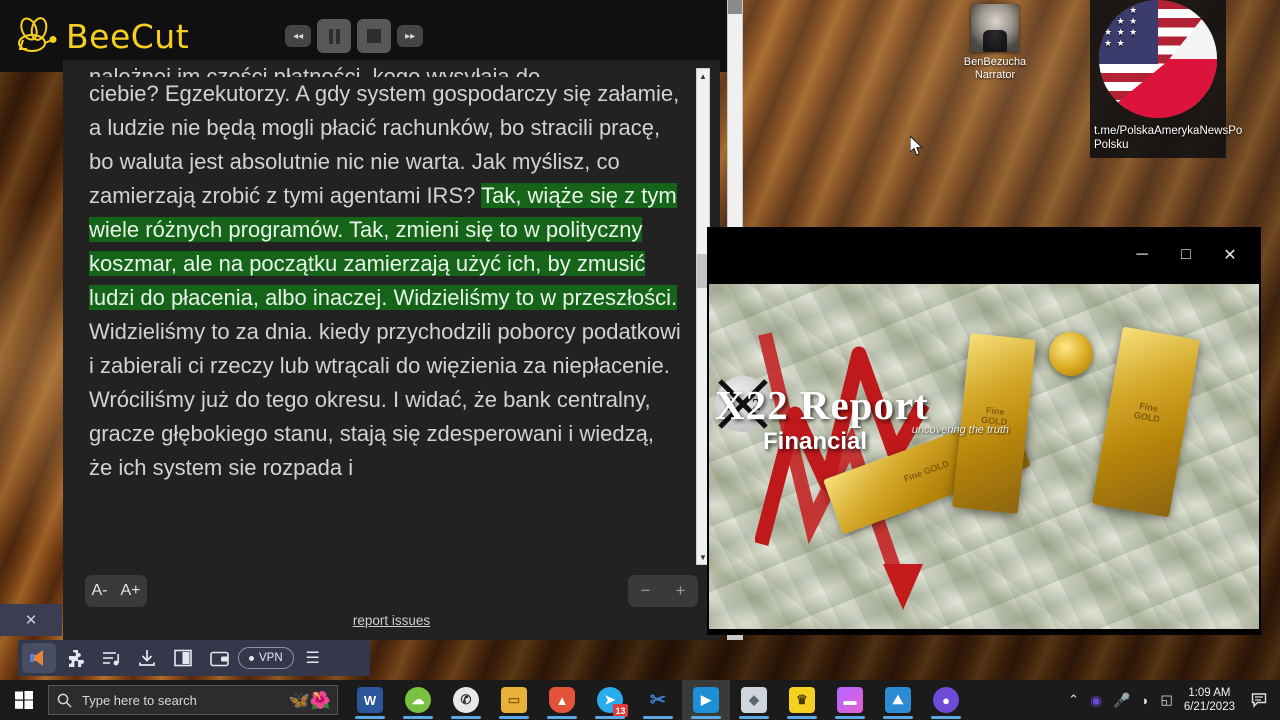 The width and height of the screenshot is (1280, 720). I want to click on close-button: ✕, so click(1230, 255).